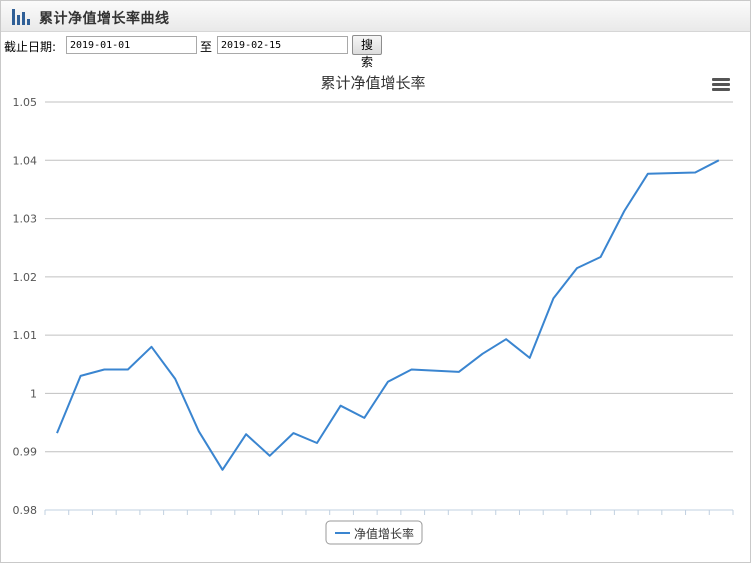  What do you see at coordinates (367, 52) in the screenshot?
I see `search-button: 搜索` at bounding box center [367, 52].